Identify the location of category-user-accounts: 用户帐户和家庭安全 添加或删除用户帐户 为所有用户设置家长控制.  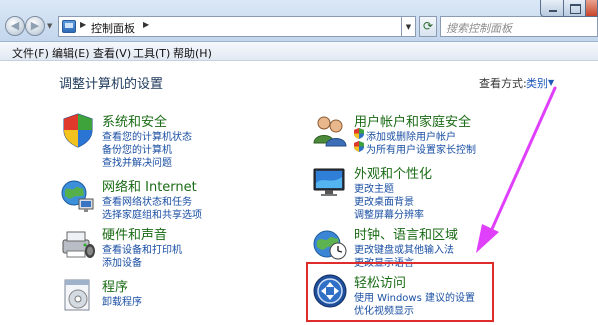
(411, 133).